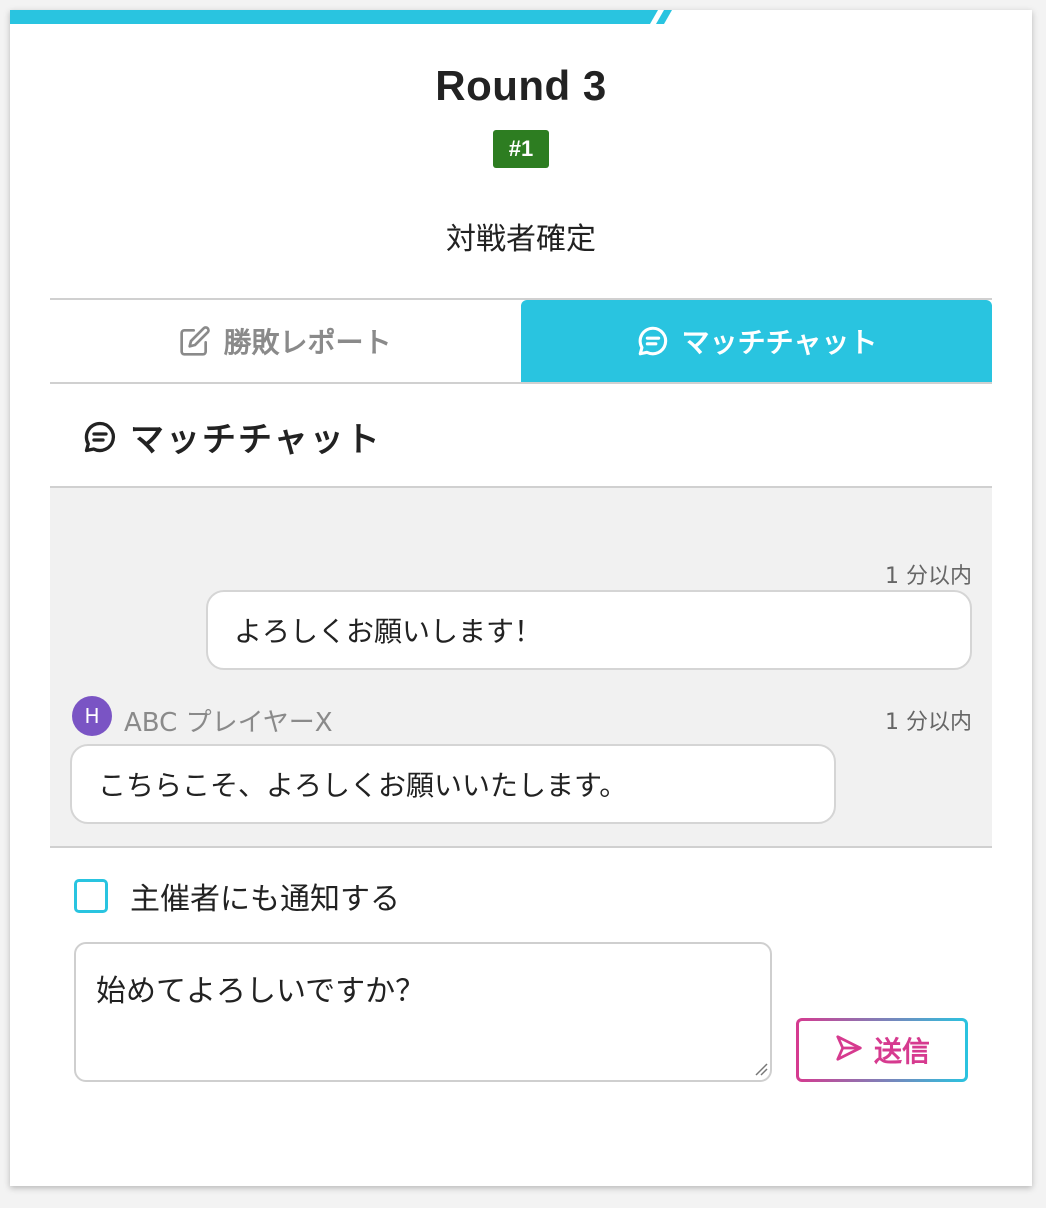 This screenshot has height=1208, width=1046. I want to click on send-icon, so click(849, 1050).